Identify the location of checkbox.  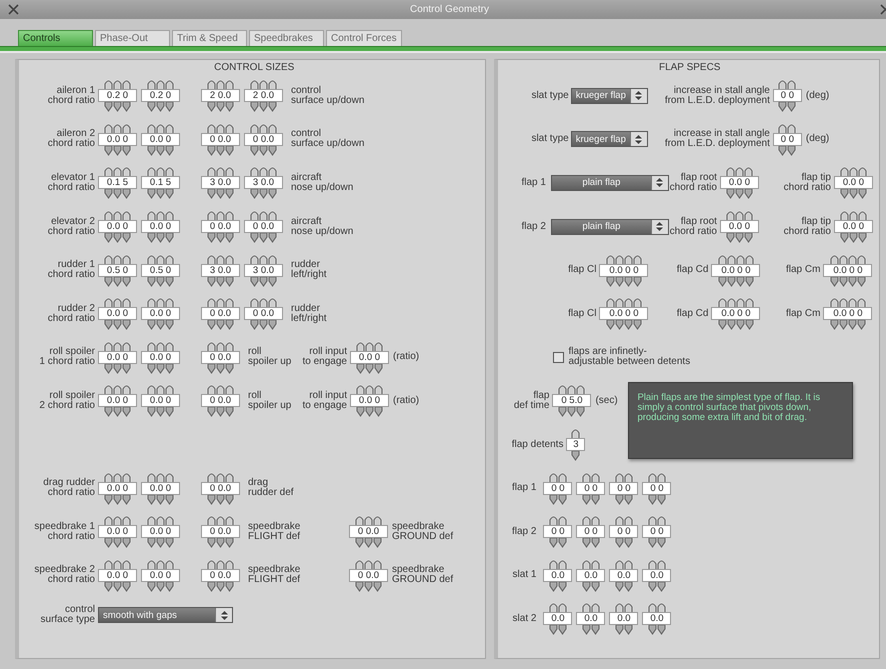
(558, 357).